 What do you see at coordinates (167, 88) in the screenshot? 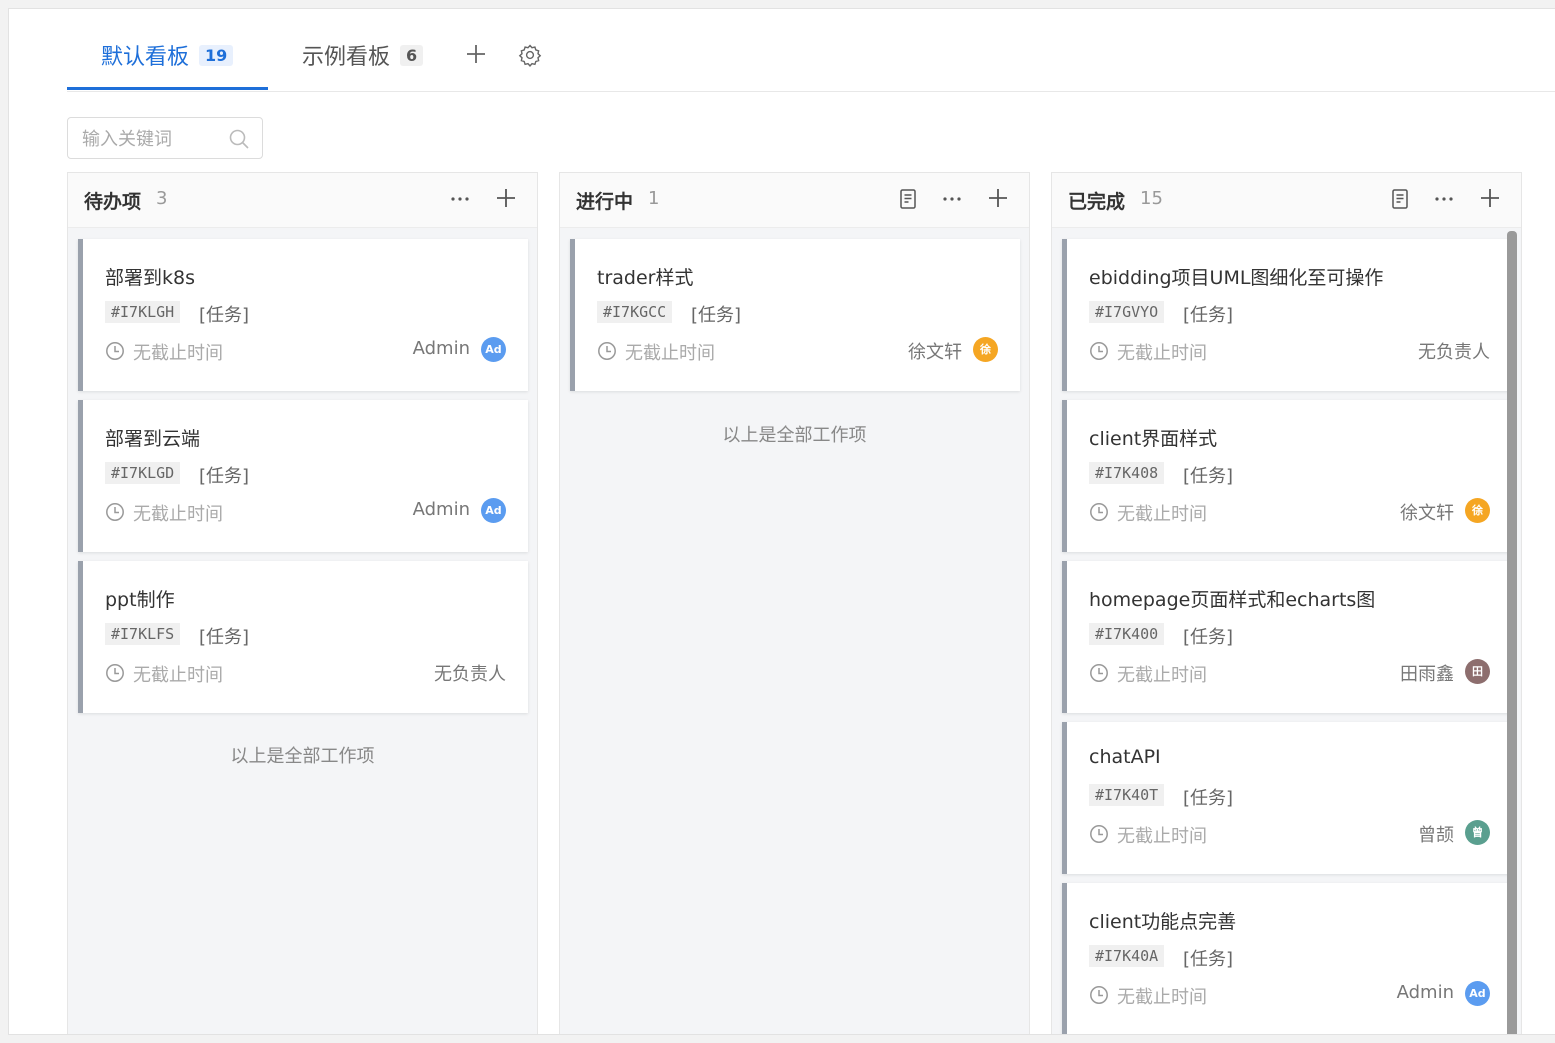
I see `active-tab-indicator` at bounding box center [167, 88].